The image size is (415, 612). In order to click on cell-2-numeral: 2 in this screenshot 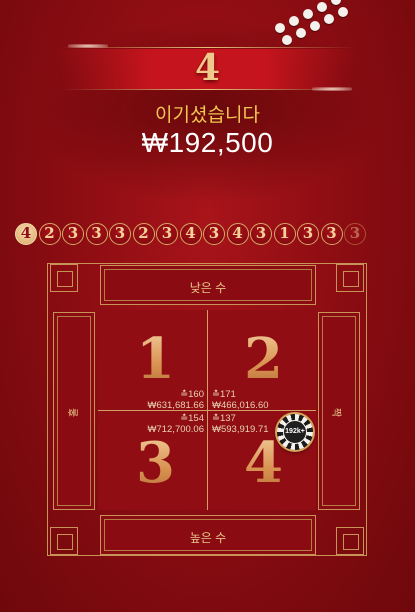, I will do `click(263, 359)`.